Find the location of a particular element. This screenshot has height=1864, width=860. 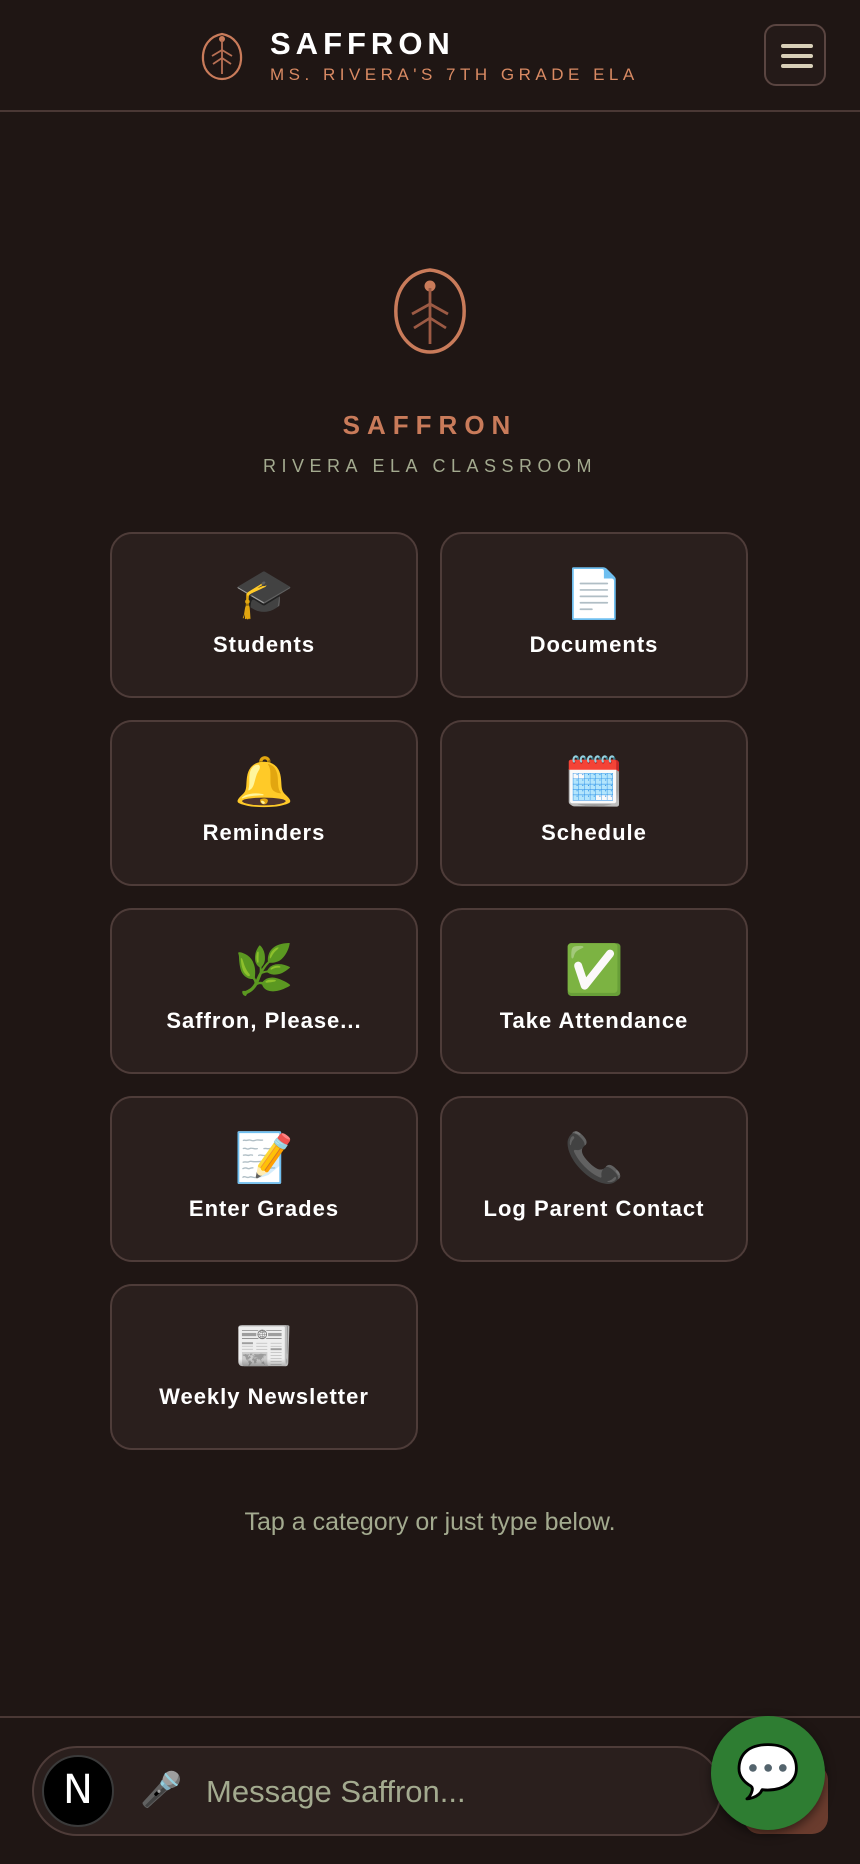

category-label: Log Parent Contact is located at coordinates (594, 1208).